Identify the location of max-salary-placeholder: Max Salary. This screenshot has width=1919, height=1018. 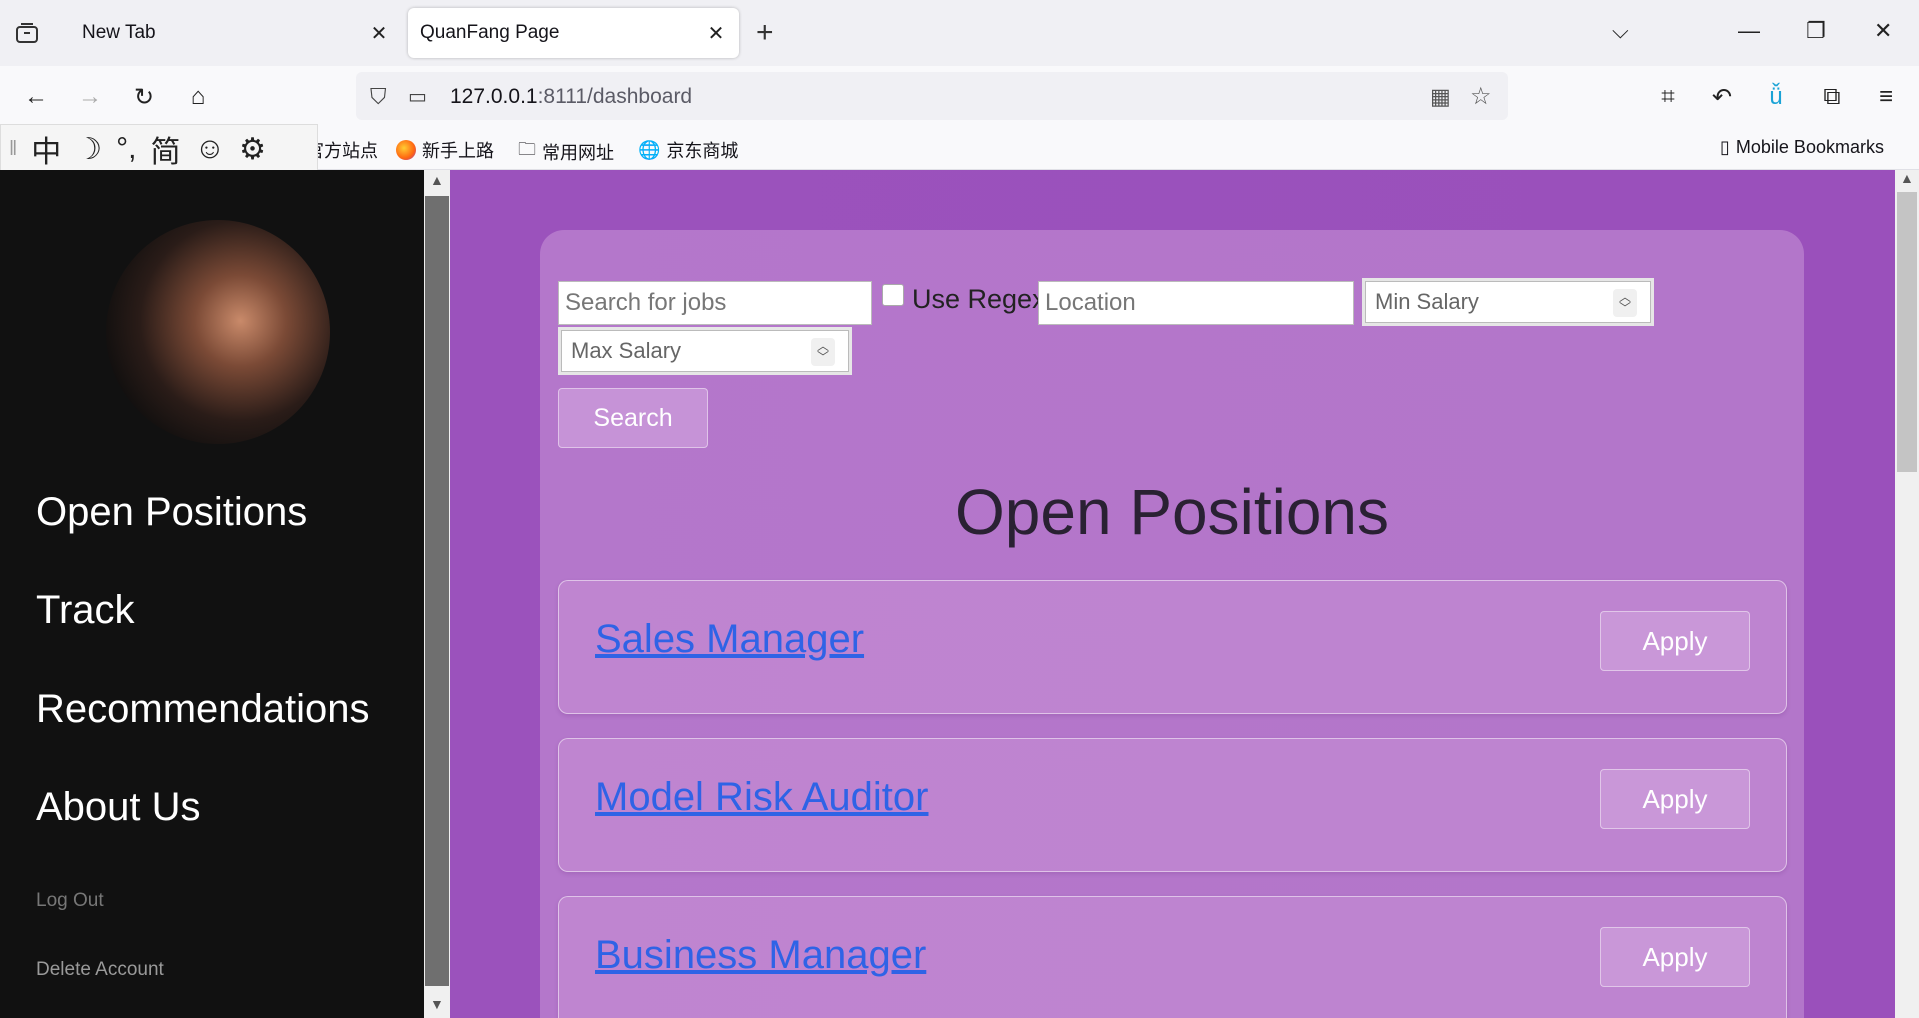
(626, 350).